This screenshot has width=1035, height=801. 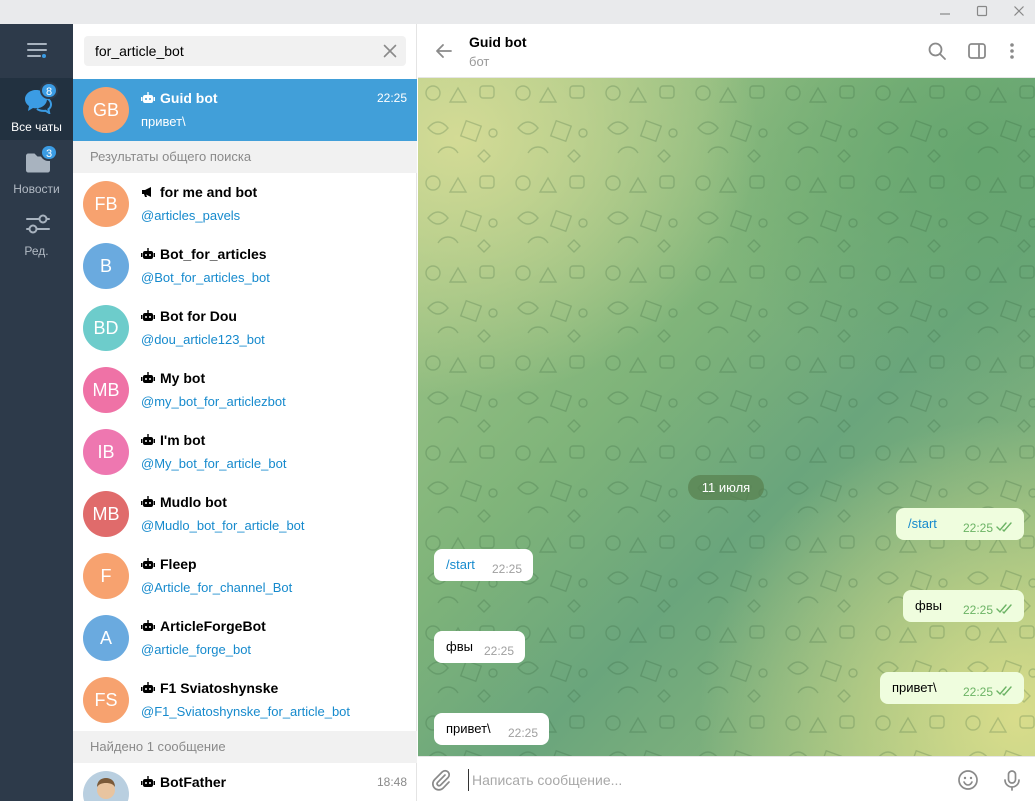 I want to click on search-result-row: FB for me and bot @articles_pavels, so click(x=245, y=204).